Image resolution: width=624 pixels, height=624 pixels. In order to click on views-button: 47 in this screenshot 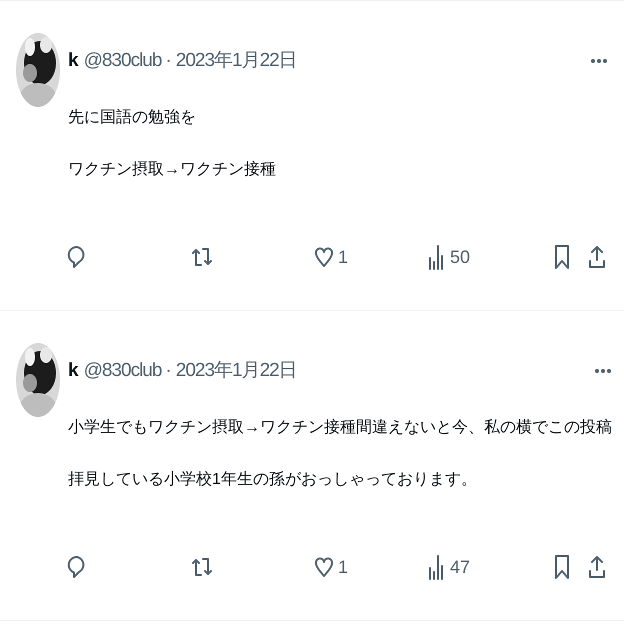, I will do `click(449, 567)`.